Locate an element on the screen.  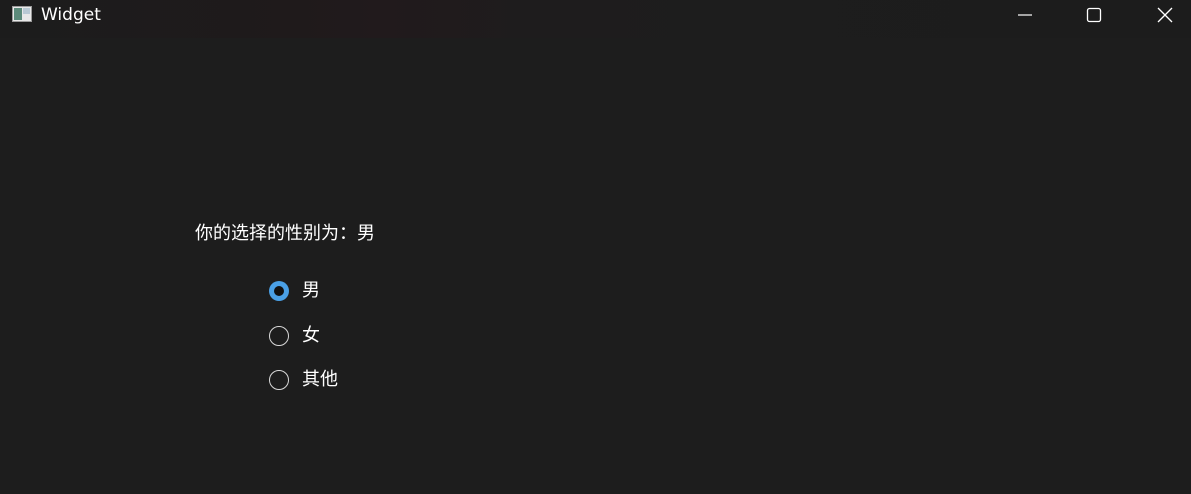
minimize-icon is located at coordinates (1025, 15).